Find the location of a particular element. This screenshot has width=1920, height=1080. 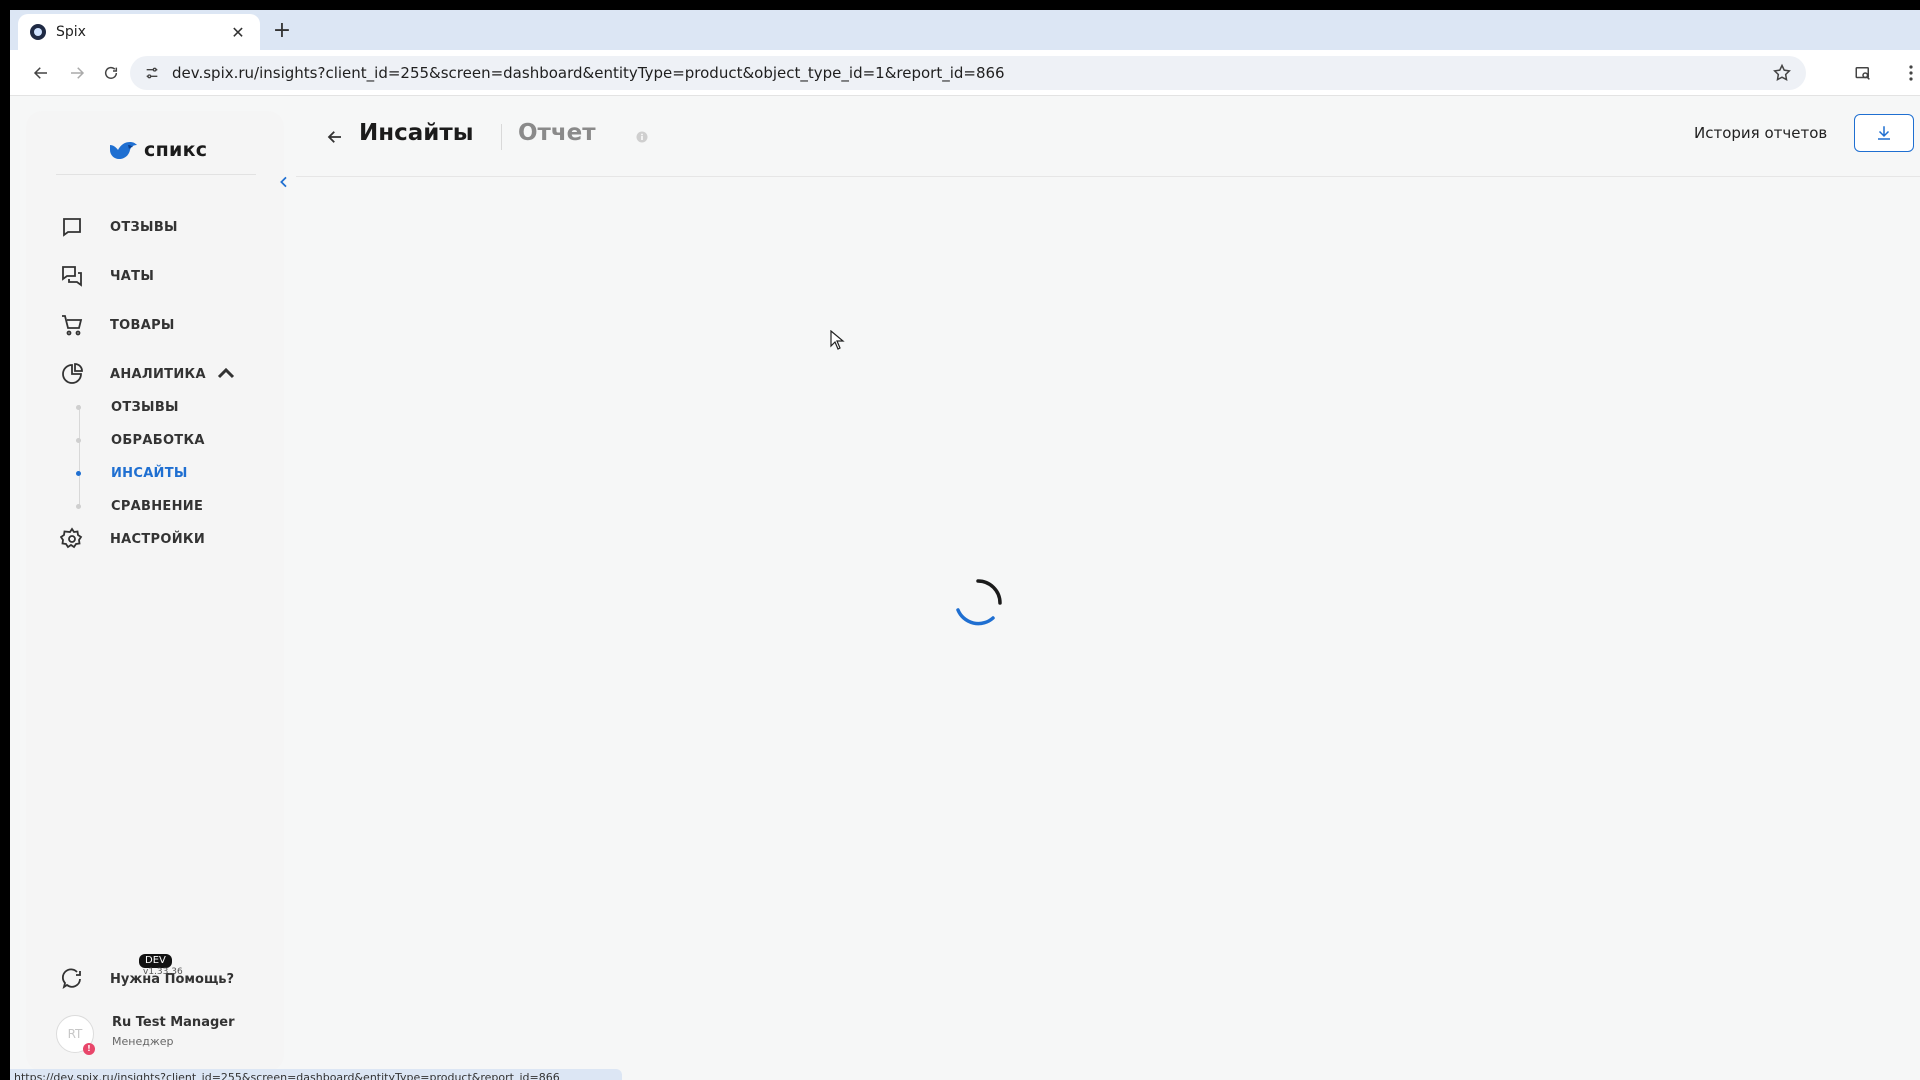

logo-text: спикс is located at coordinates (176, 150).